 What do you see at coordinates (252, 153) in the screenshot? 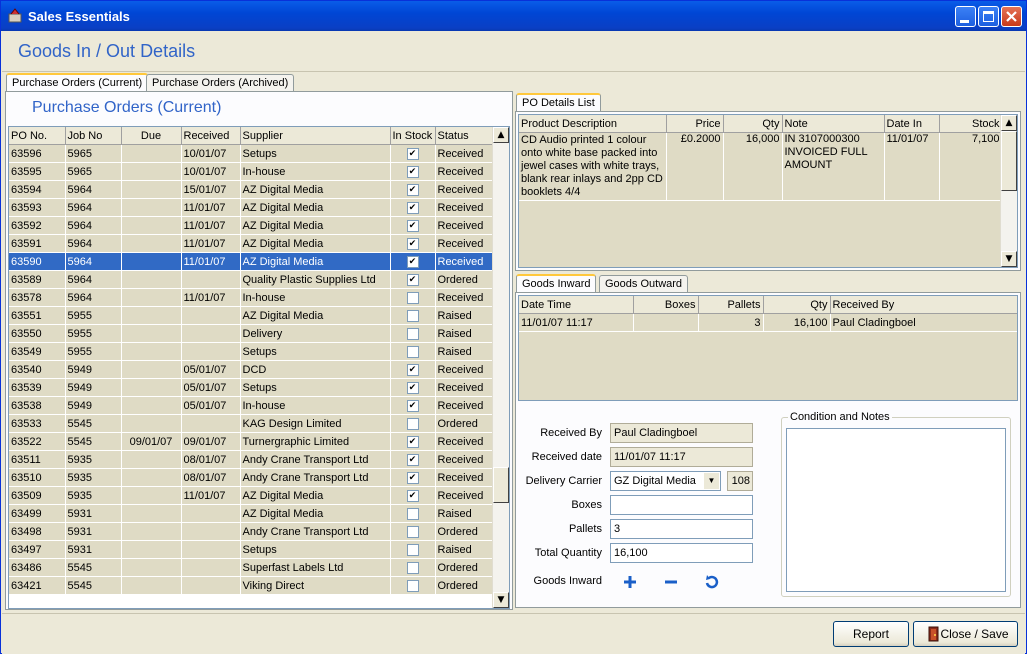
I see `table-row: 63596 5965 10/01/07 Setups ✔ Received` at bounding box center [252, 153].